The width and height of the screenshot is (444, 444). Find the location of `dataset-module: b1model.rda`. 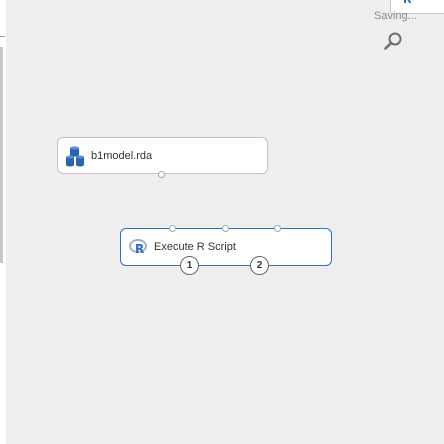

dataset-module: b1model.rda is located at coordinates (162, 155).